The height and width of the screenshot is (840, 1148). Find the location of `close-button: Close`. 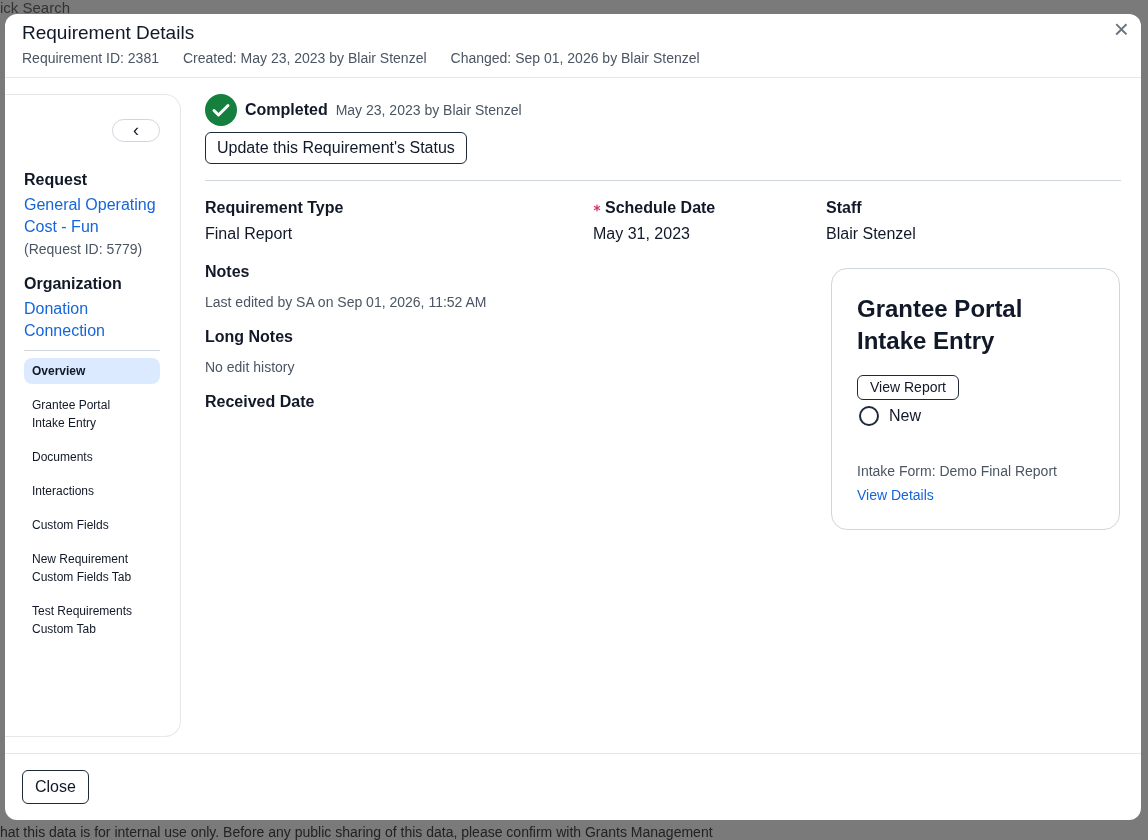

close-button: Close is located at coordinates (55, 787).